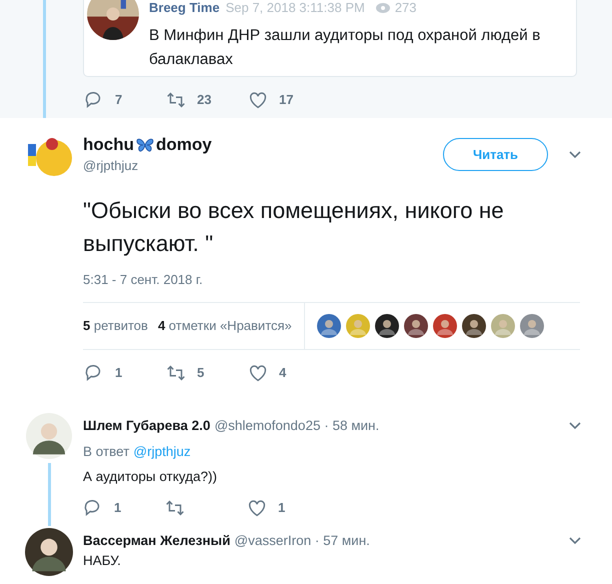 Image resolution: width=612 pixels, height=584 pixels. I want to click on tweet-timestamp: 5:31 - 7 сент. 2018 г., so click(332, 280).